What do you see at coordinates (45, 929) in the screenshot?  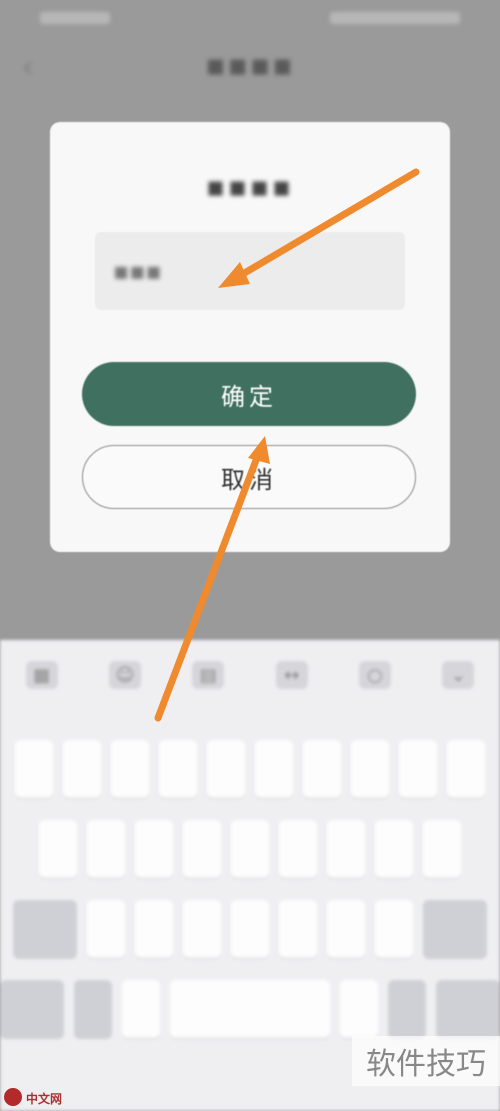 I see `shift-key` at bounding box center [45, 929].